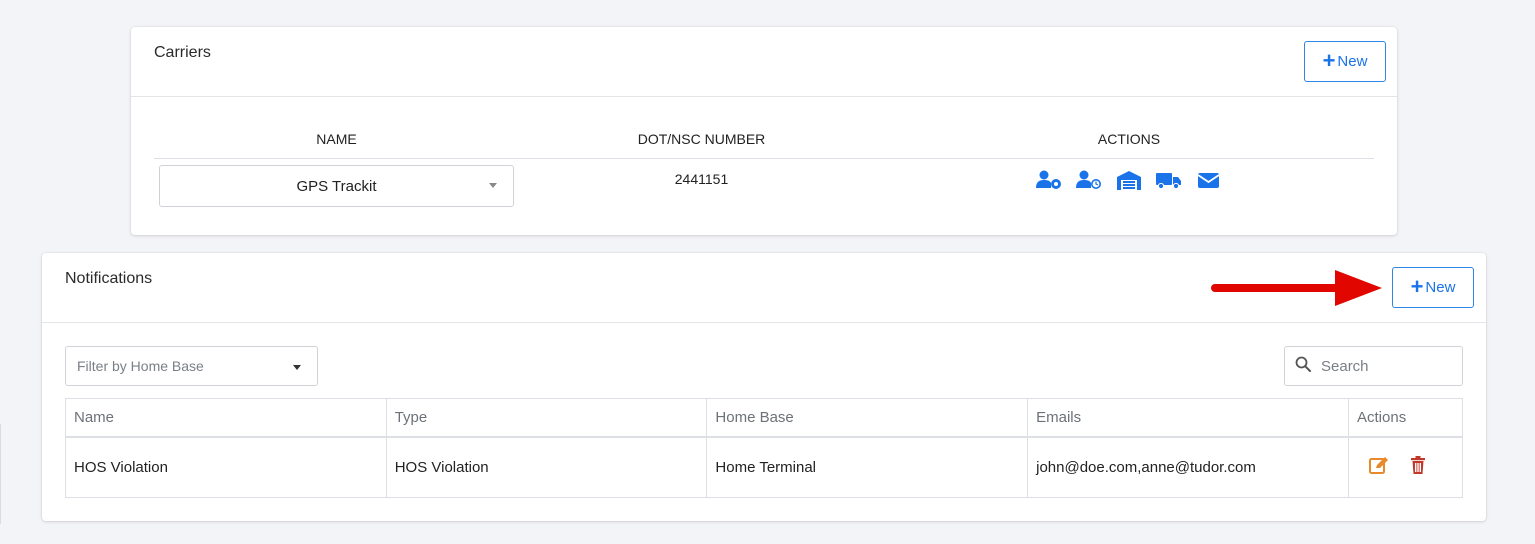 The width and height of the screenshot is (1535, 544). I want to click on carrier-row: GPS Trackit 2441151, so click(764, 184).